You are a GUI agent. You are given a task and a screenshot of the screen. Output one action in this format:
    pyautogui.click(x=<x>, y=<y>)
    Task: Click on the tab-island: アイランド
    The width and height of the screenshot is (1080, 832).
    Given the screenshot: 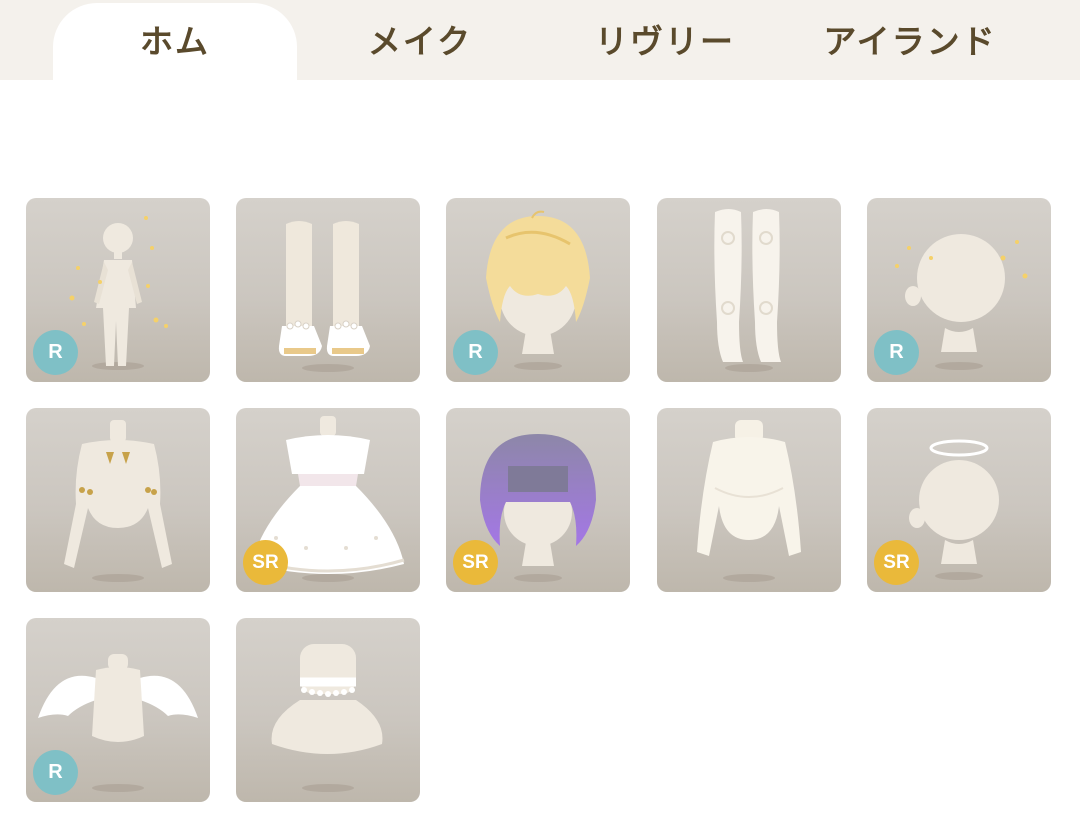 What is the action you would take?
    pyautogui.click(x=910, y=41)
    